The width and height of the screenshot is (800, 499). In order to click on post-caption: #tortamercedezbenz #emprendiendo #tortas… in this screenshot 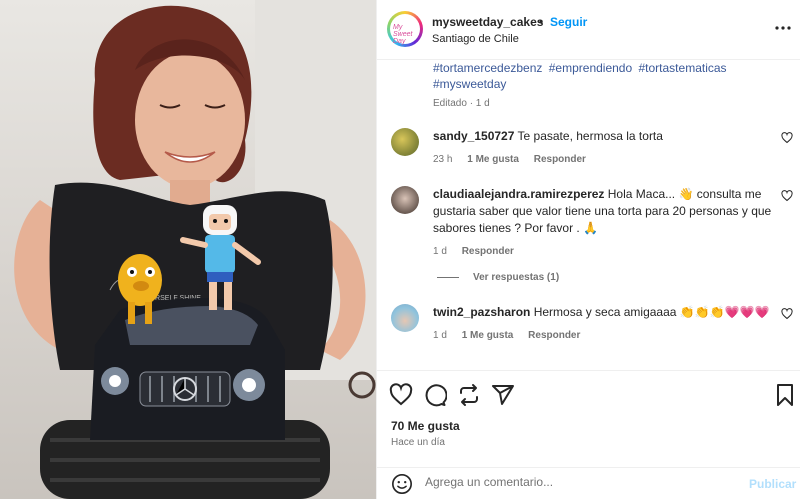, I will do `click(608, 84)`.